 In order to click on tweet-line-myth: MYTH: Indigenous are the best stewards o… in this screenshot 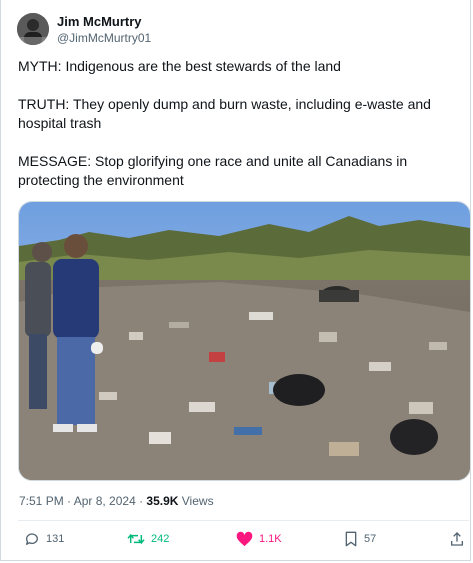, I will do `click(179, 66)`.